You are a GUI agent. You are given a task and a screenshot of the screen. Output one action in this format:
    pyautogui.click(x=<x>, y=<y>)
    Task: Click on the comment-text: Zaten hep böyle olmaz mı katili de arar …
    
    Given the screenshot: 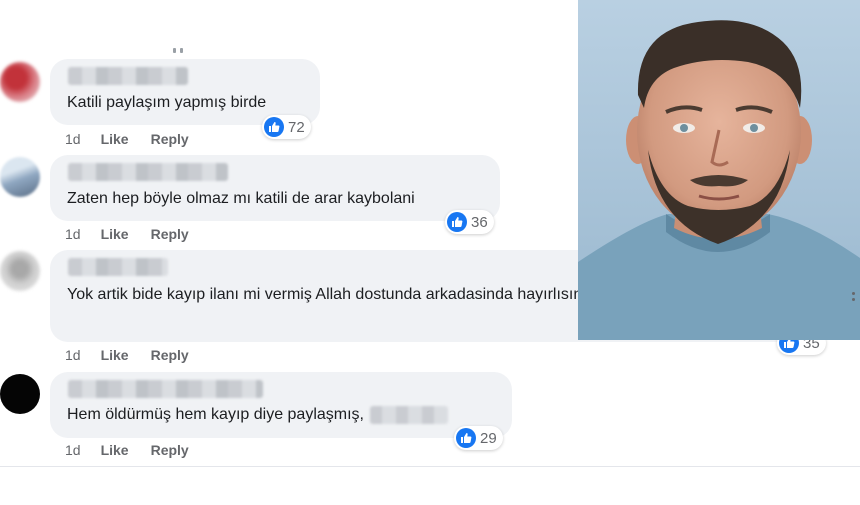 What is the action you would take?
    pyautogui.click(x=241, y=198)
    